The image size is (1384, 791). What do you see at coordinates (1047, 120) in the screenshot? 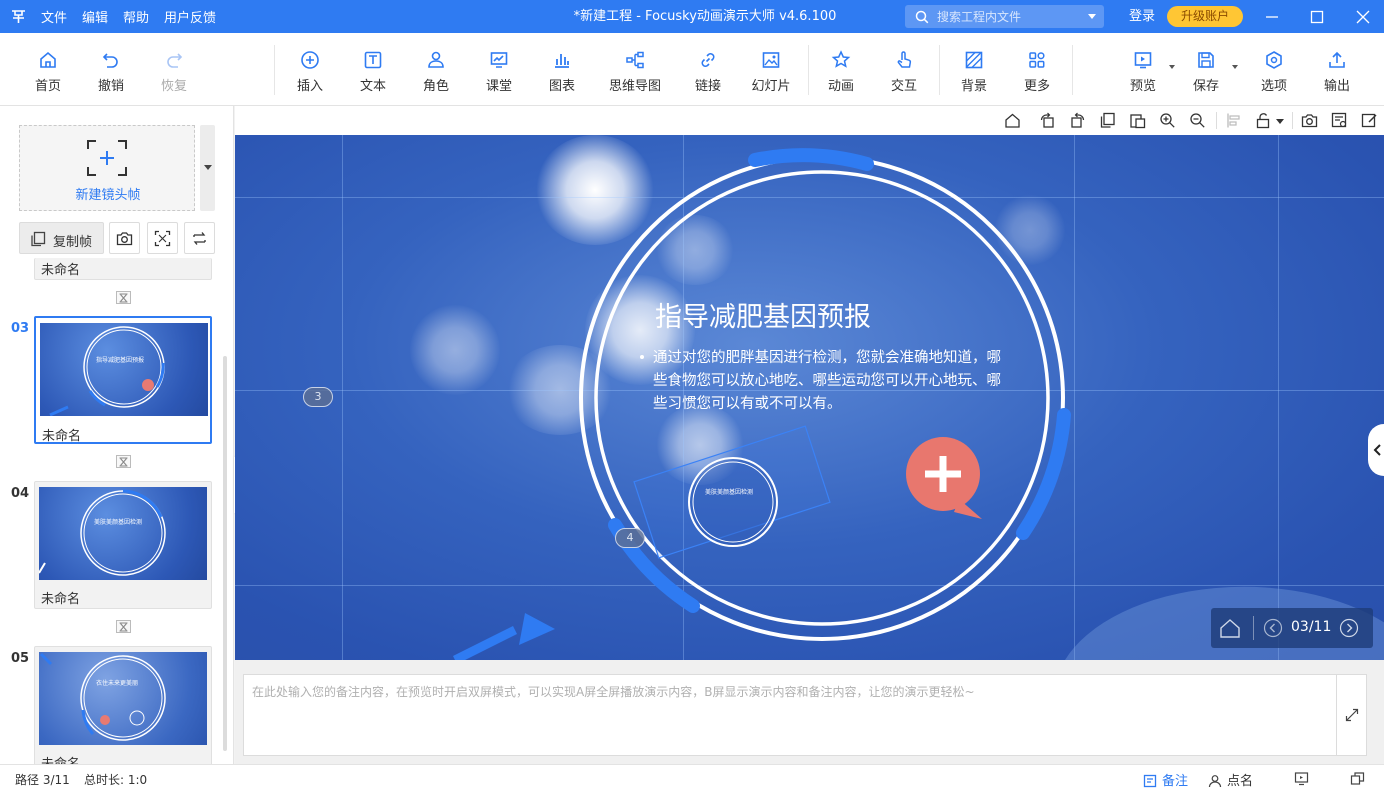
I see `rotate-left-icon` at bounding box center [1047, 120].